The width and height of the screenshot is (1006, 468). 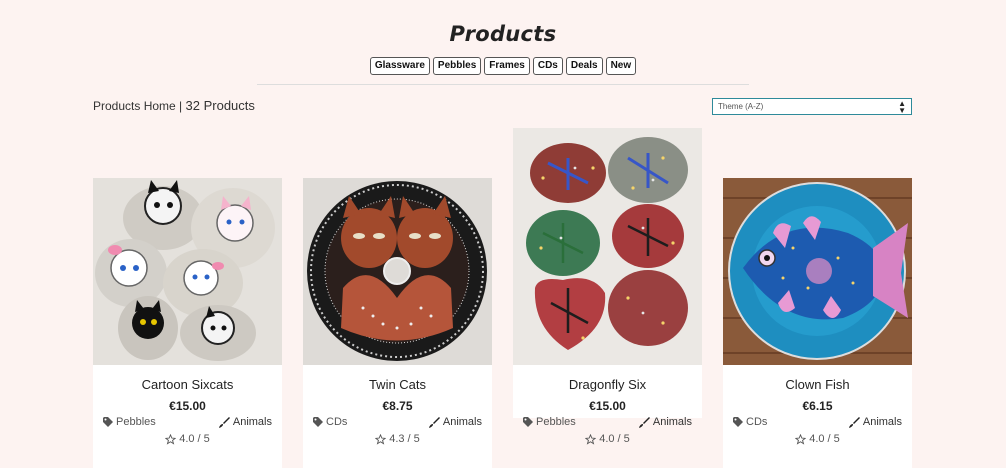 I want to click on filter-glassware-button: Glassware, so click(x=399, y=66).